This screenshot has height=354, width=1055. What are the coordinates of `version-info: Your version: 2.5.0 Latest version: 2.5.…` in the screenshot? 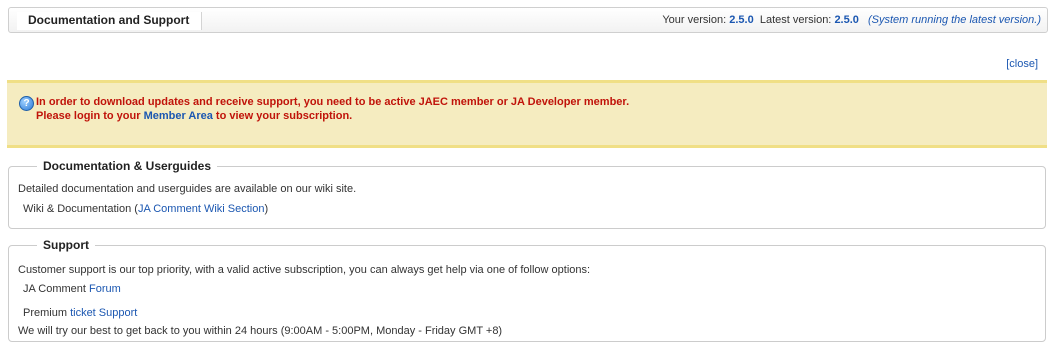 It's located at (851, 20).